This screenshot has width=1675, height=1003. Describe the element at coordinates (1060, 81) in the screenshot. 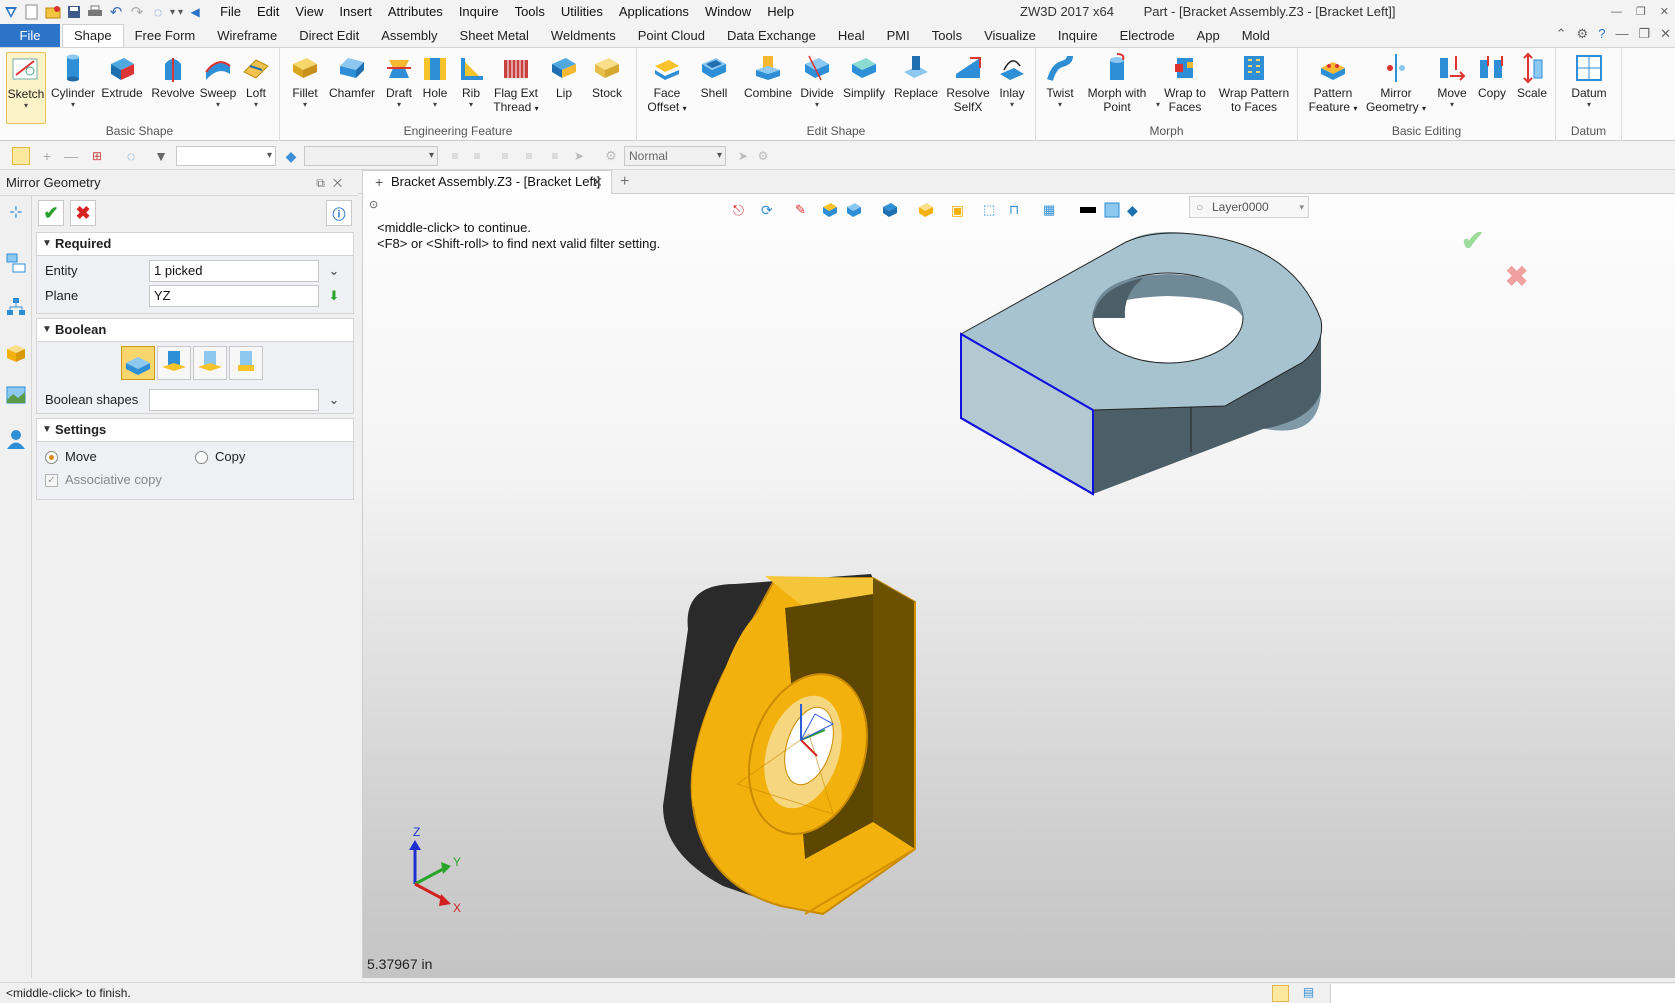

I see `twist-button: Twist ▾` at that location.